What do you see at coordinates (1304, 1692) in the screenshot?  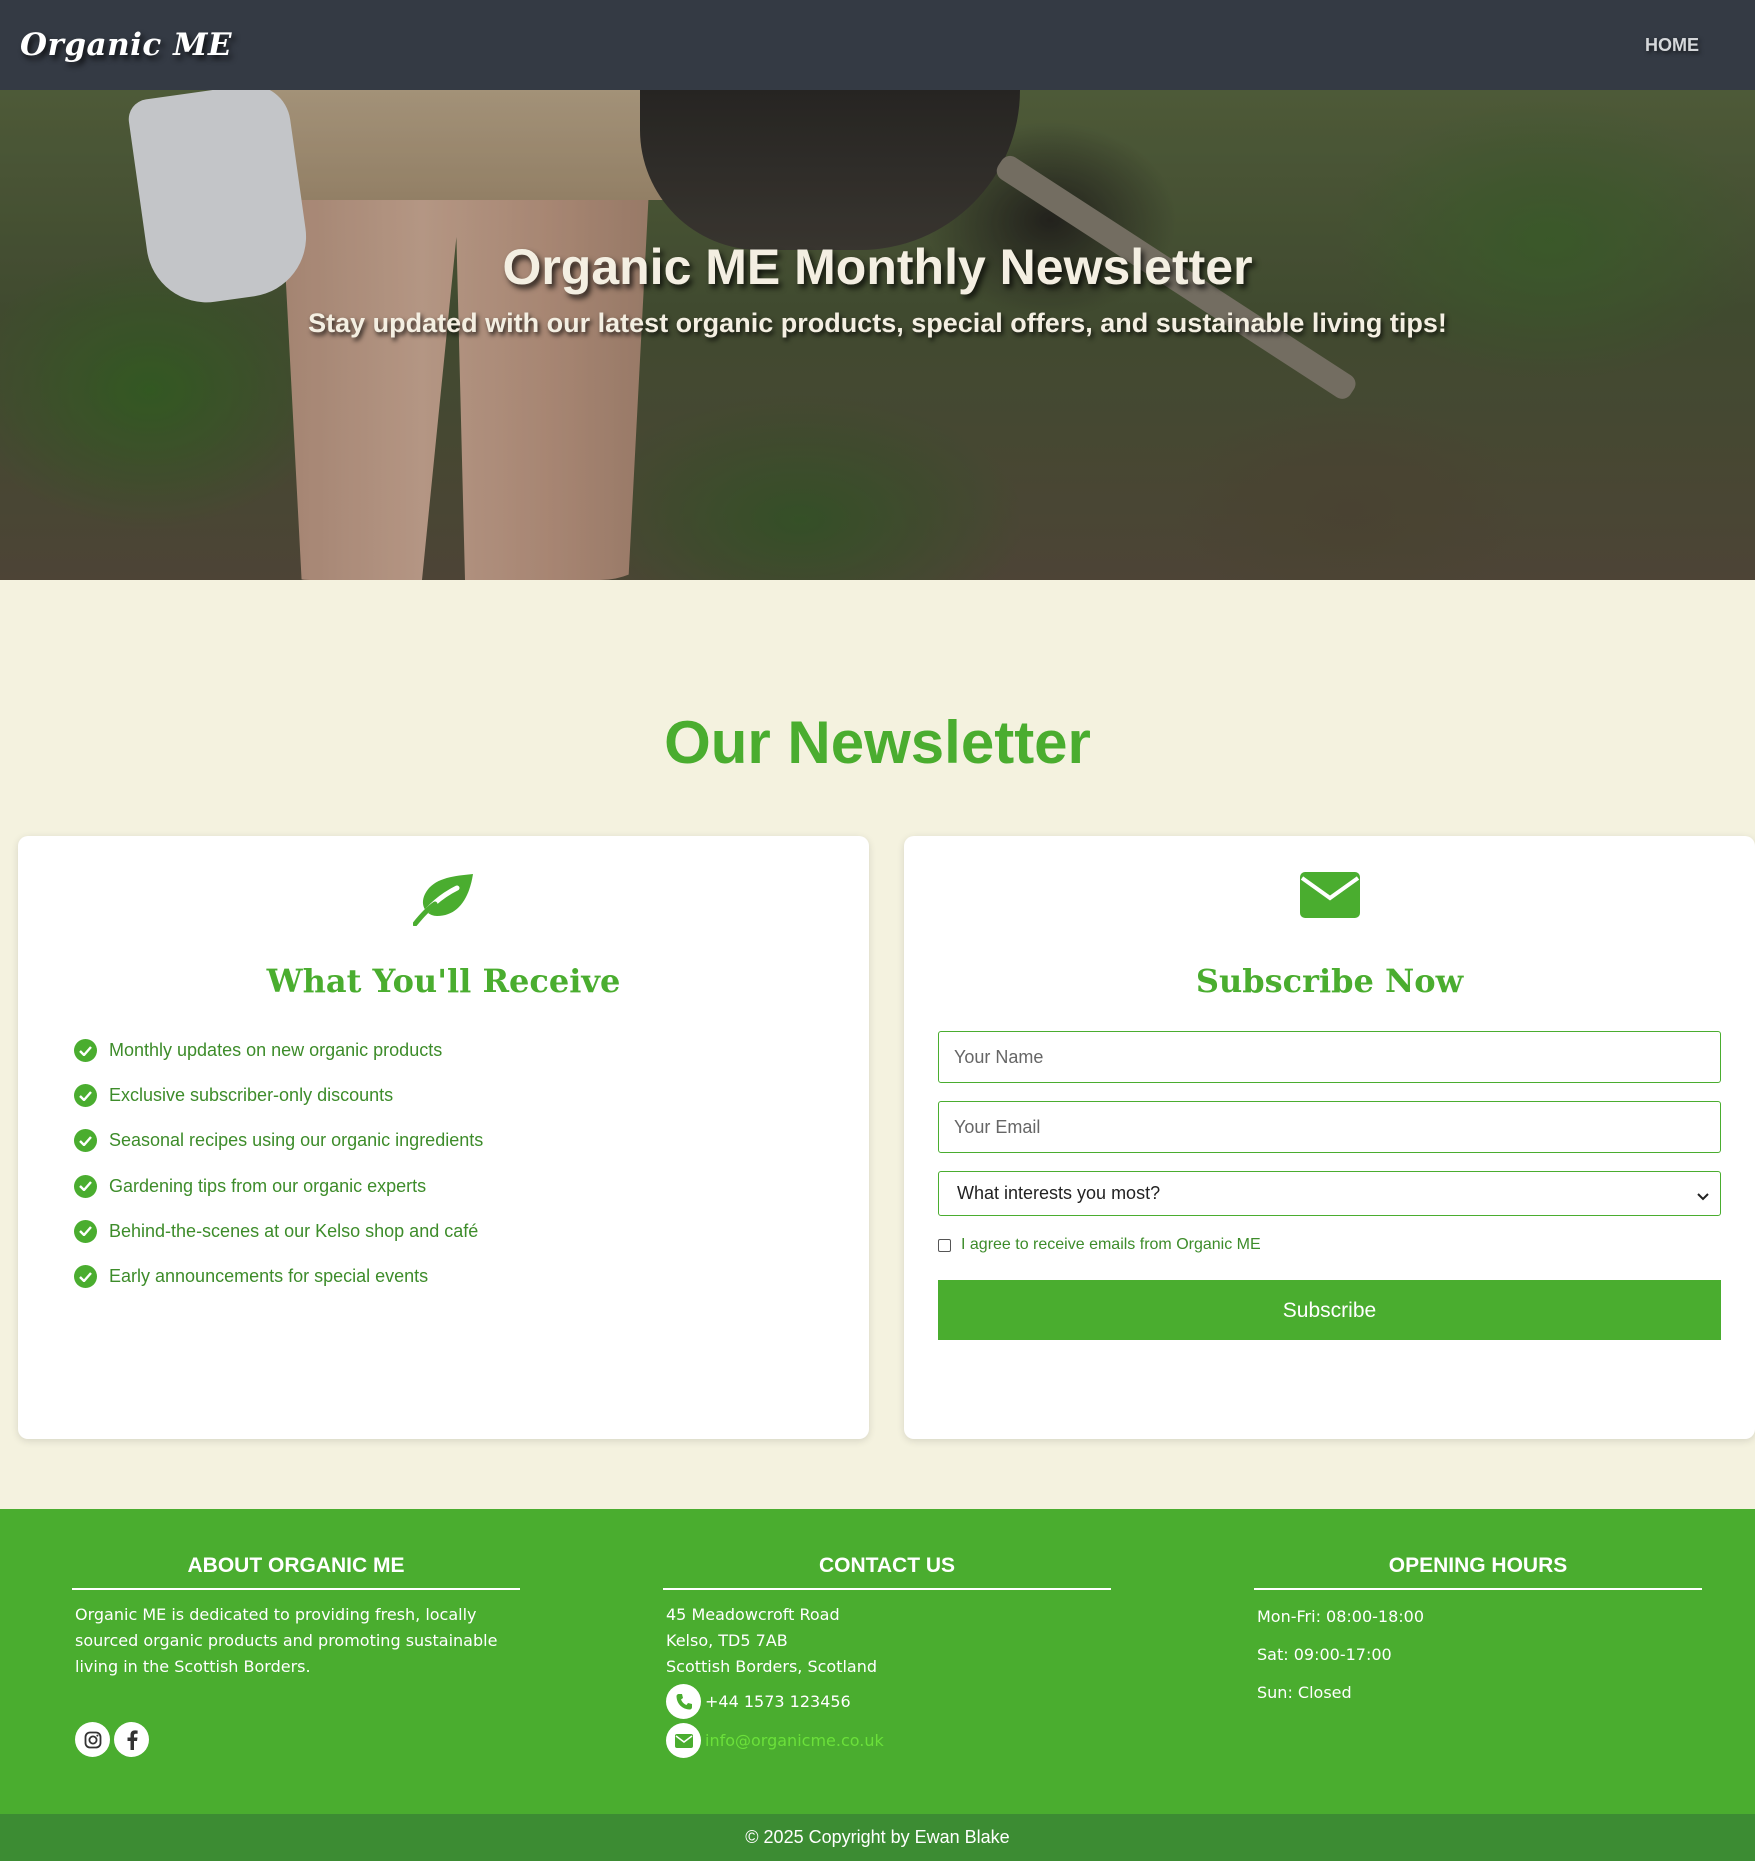 I see `hours-line: Sun: Closed` at bounding box center [1304, 1692].